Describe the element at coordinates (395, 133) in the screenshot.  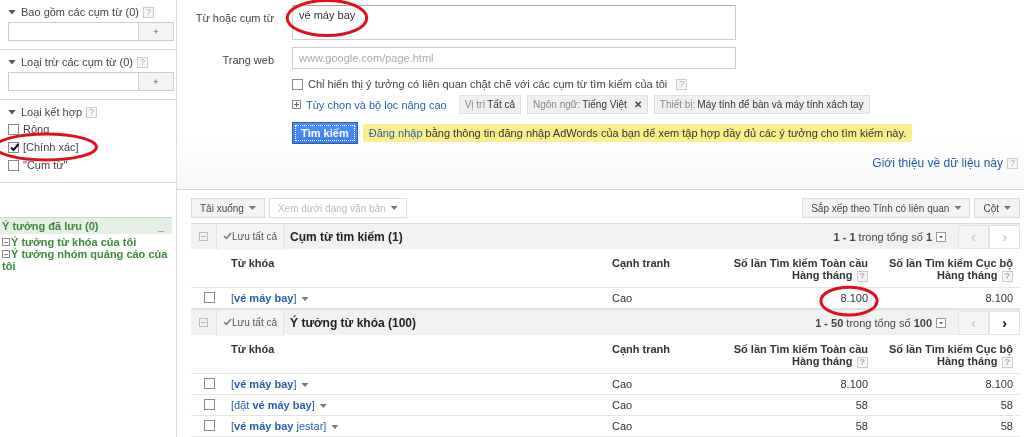
I see `sign-in-link: Đăng nhập` at that location.